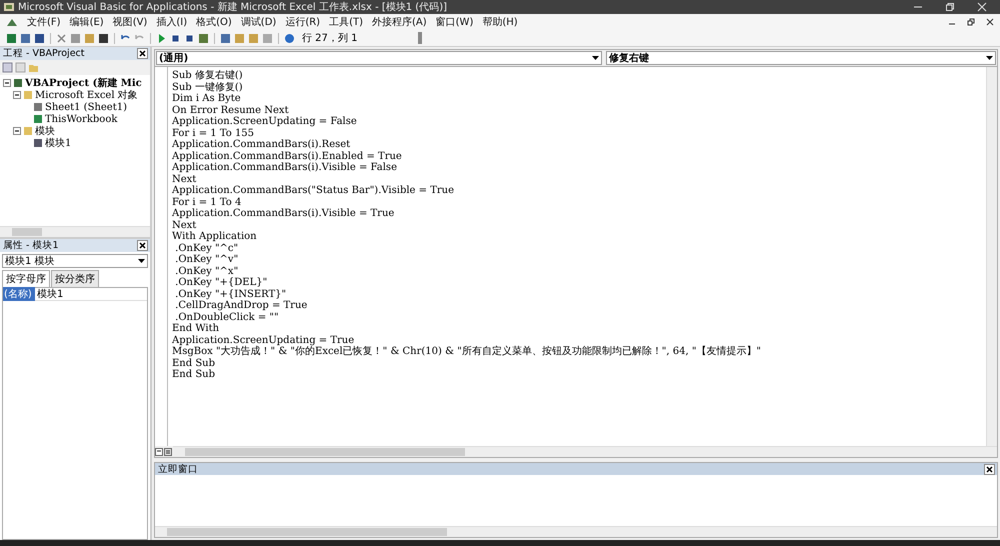  I want to click on tree-item: ThisWorkbook, so click(81, 119).